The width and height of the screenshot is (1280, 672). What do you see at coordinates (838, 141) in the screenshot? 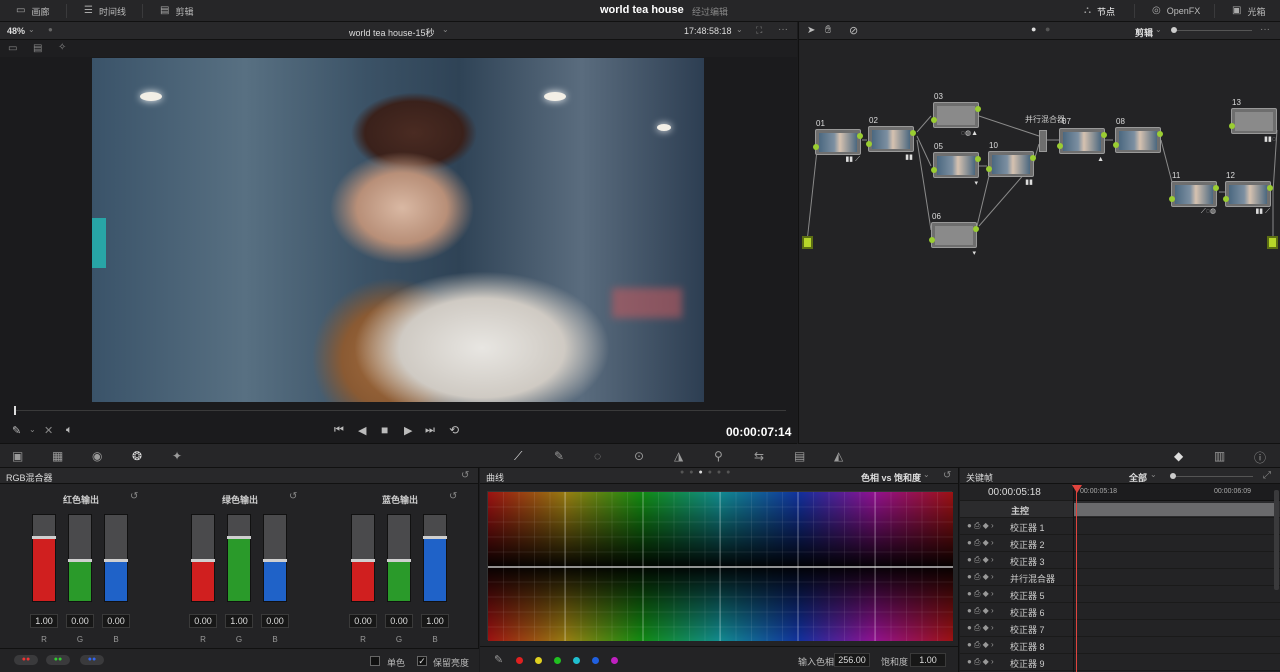
I see `node-01: 01 ▮▮ ⟋` at bounding box center [838, 141].